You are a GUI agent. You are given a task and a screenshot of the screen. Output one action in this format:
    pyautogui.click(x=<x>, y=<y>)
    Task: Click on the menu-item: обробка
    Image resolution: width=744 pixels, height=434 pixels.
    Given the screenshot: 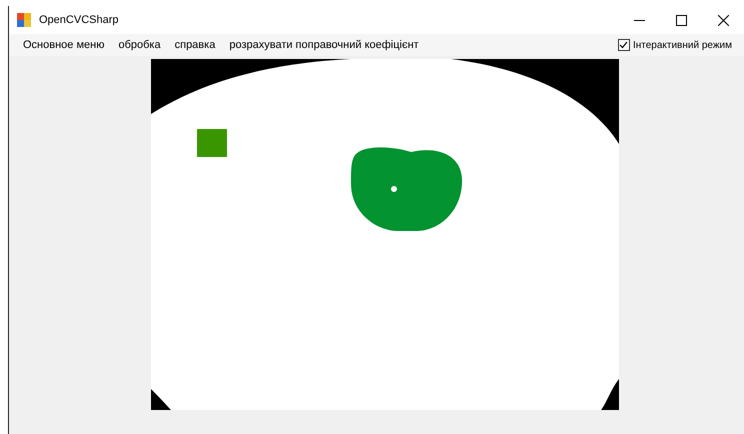 What is the action you would take?
    pyautogui.click(x=139, y=45)
    